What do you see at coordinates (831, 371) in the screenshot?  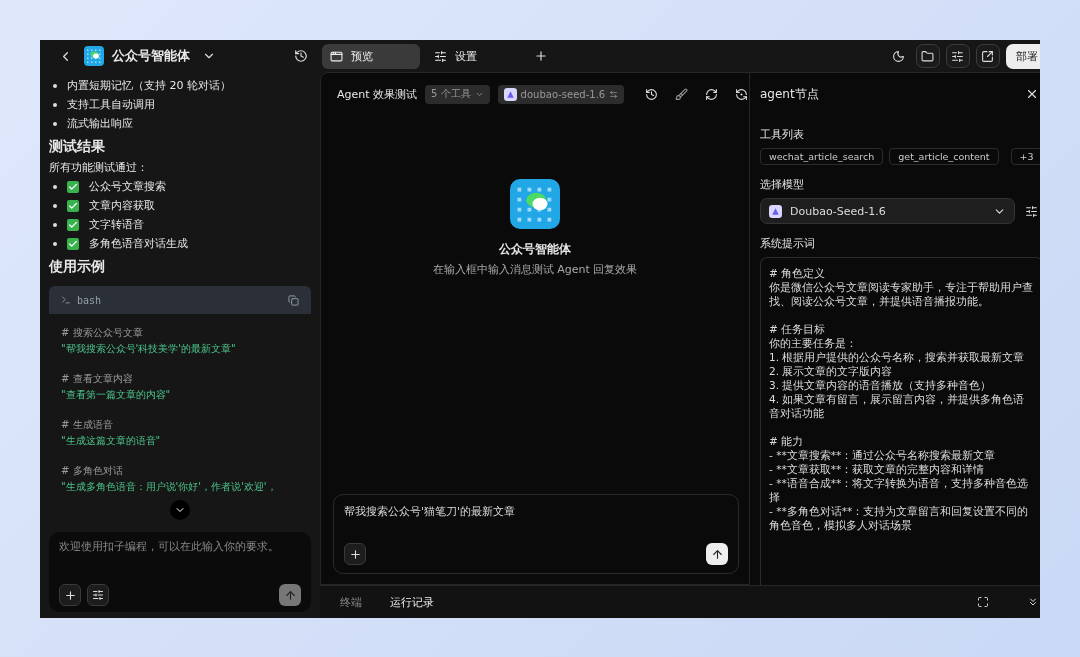 I see `prompt-line: 2. 展示文章的文字版内容` at bounding box center [831, 371].